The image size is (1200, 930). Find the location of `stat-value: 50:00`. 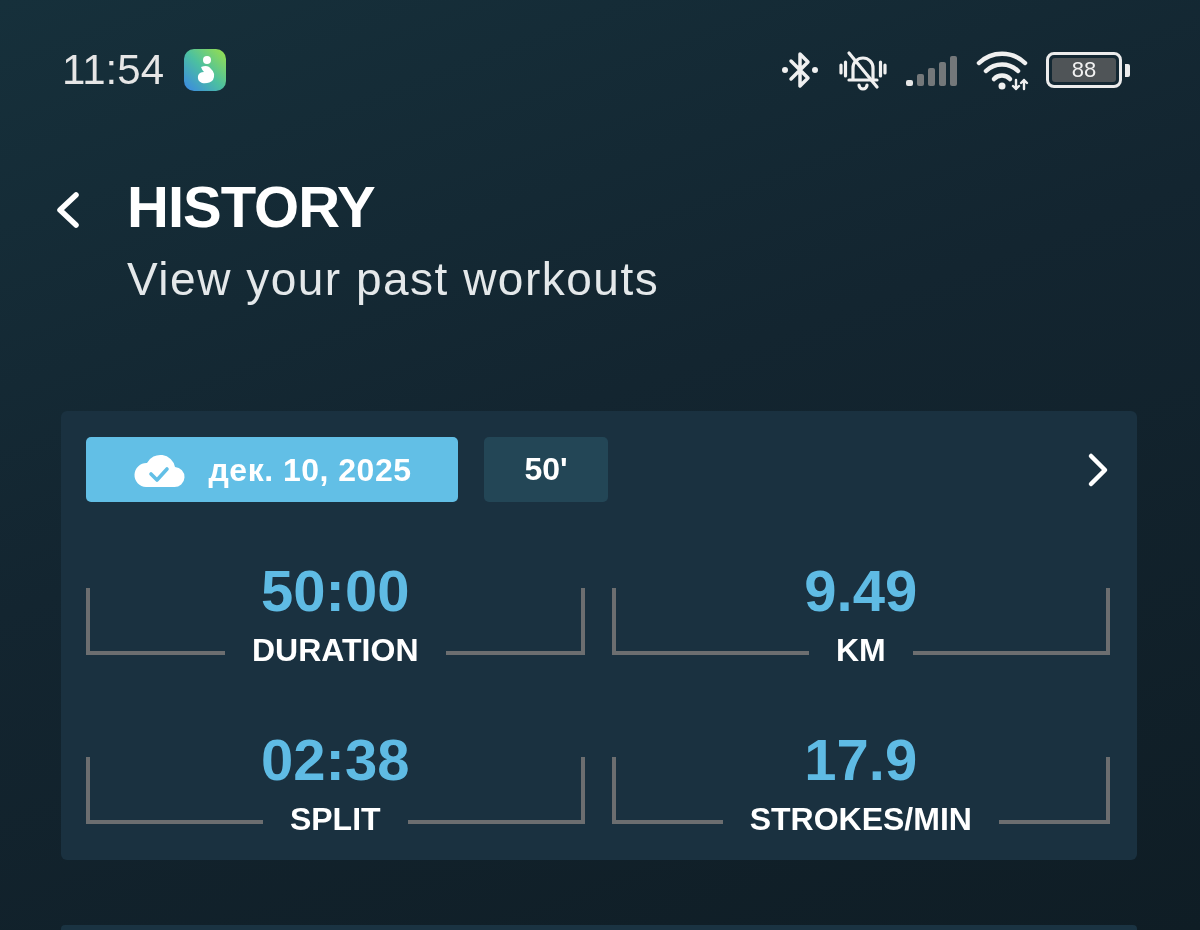

stat-value: 50:00 is located at coordinates (335, 591).